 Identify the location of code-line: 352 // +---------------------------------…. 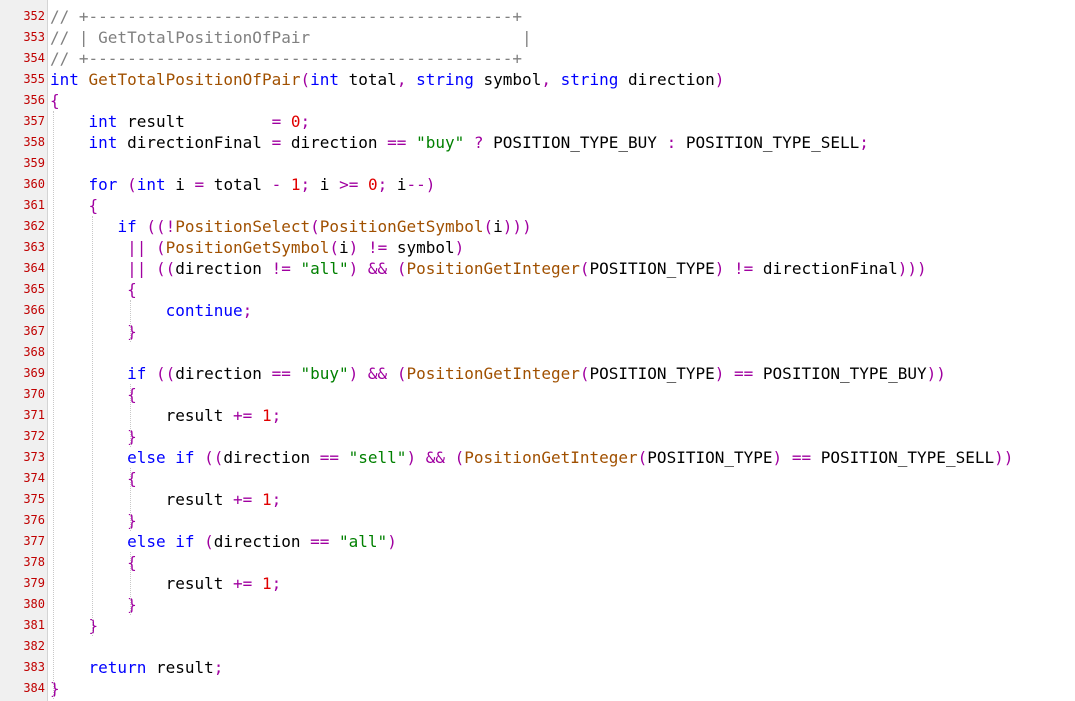
(537, 16).